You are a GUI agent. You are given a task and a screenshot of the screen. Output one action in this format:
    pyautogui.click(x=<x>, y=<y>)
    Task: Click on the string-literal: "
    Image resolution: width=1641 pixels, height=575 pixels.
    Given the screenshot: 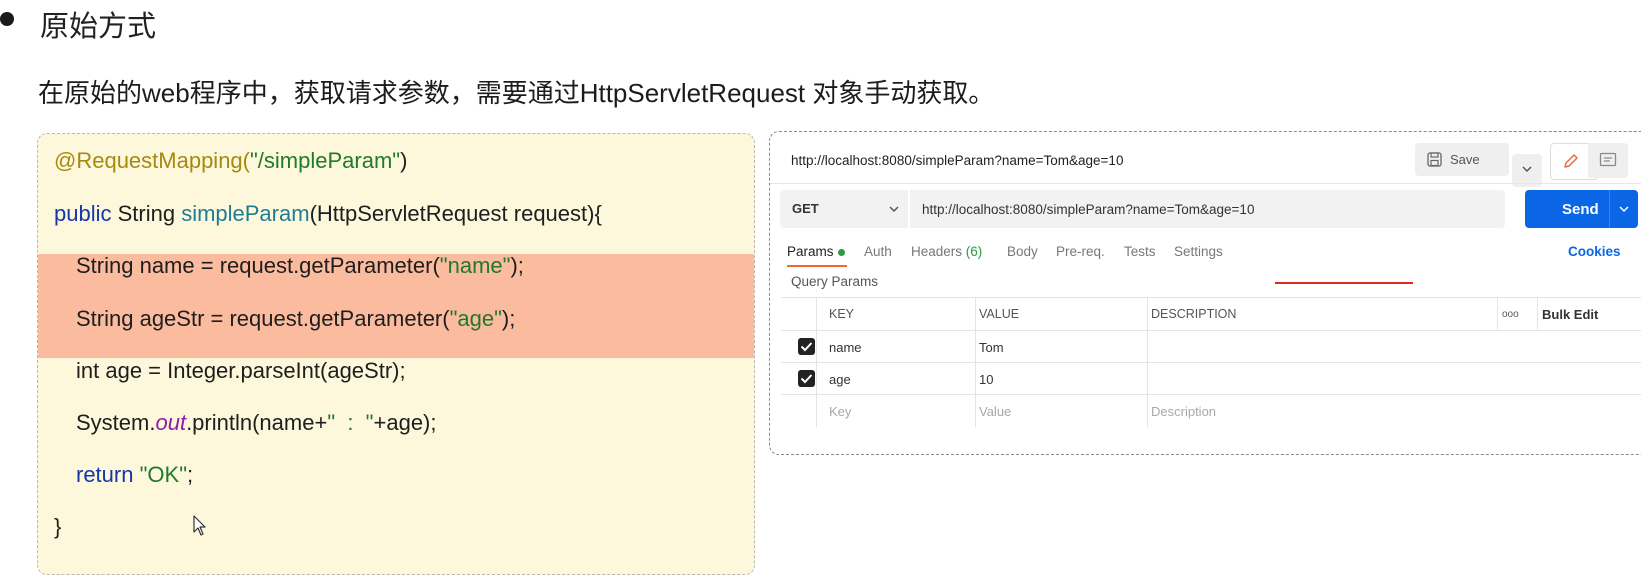 What is the action you would take?
    pyautogui.click(x=350, y=422)
    